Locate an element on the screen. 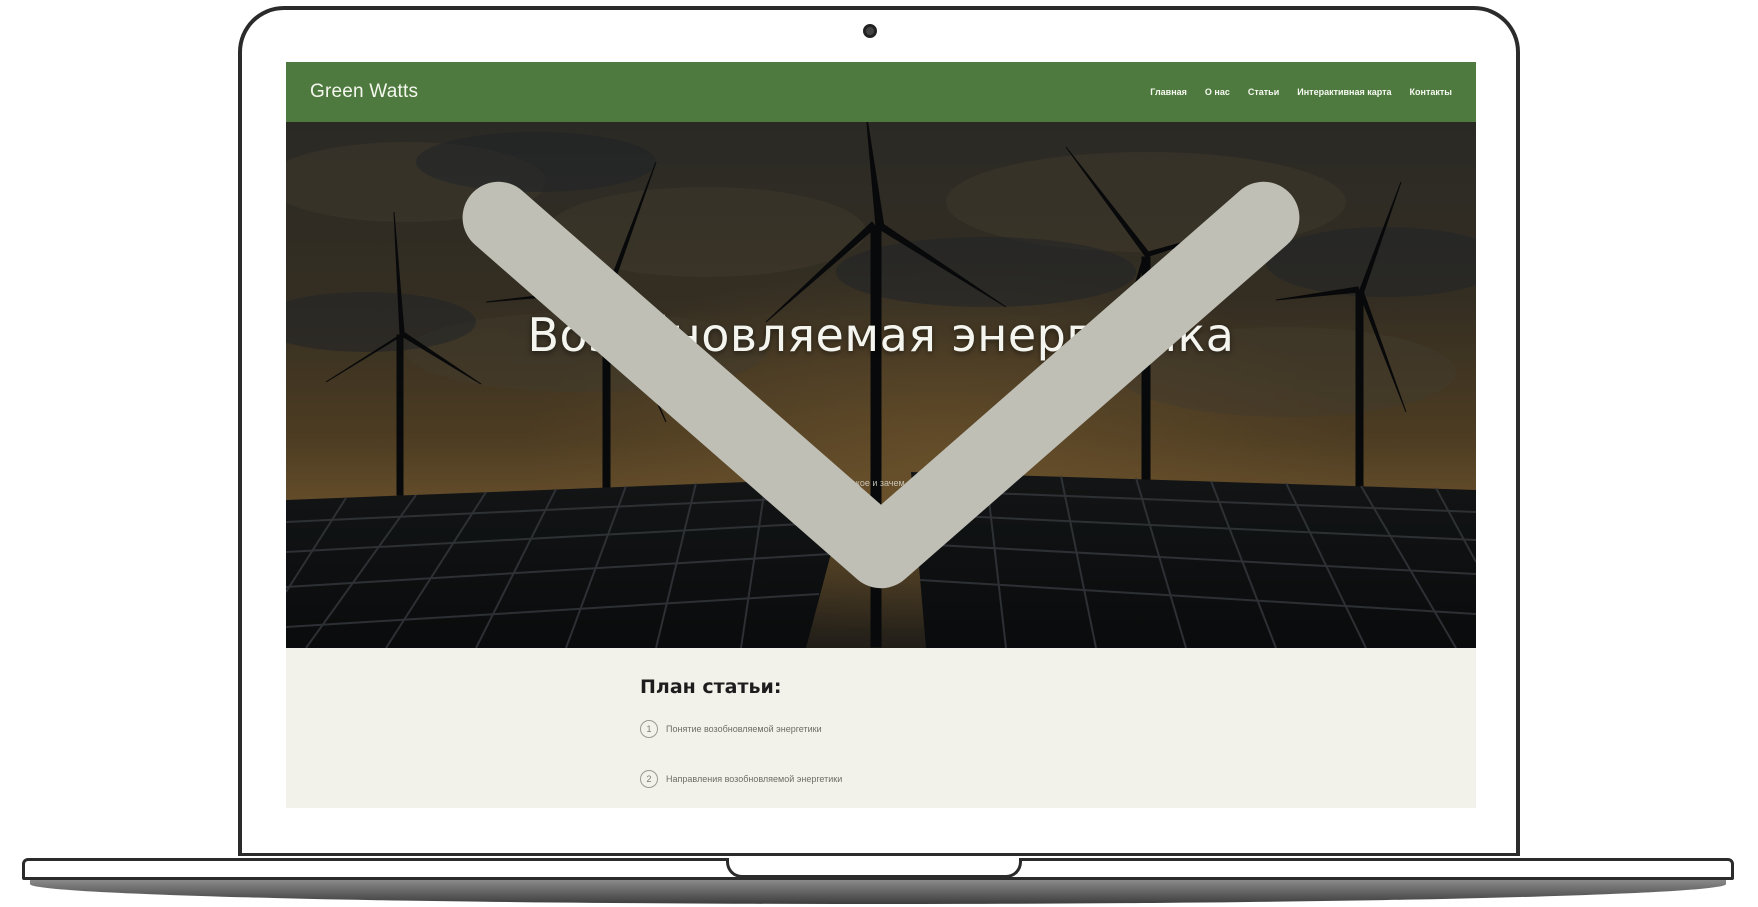 The height and width of the screenshot is (907, 1758). plan-item: 2 Направления возобновляемой энергетики is located at coordinates (741, 779).